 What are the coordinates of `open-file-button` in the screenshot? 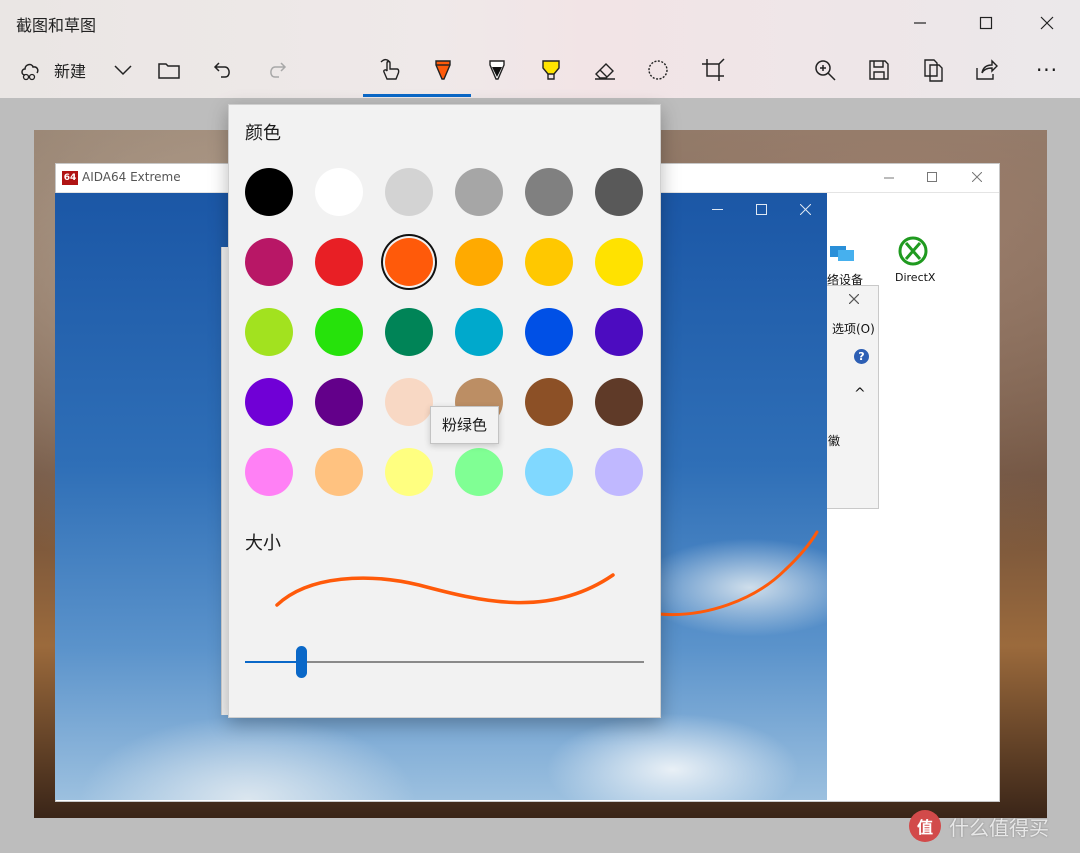 It's located at (169, 70).